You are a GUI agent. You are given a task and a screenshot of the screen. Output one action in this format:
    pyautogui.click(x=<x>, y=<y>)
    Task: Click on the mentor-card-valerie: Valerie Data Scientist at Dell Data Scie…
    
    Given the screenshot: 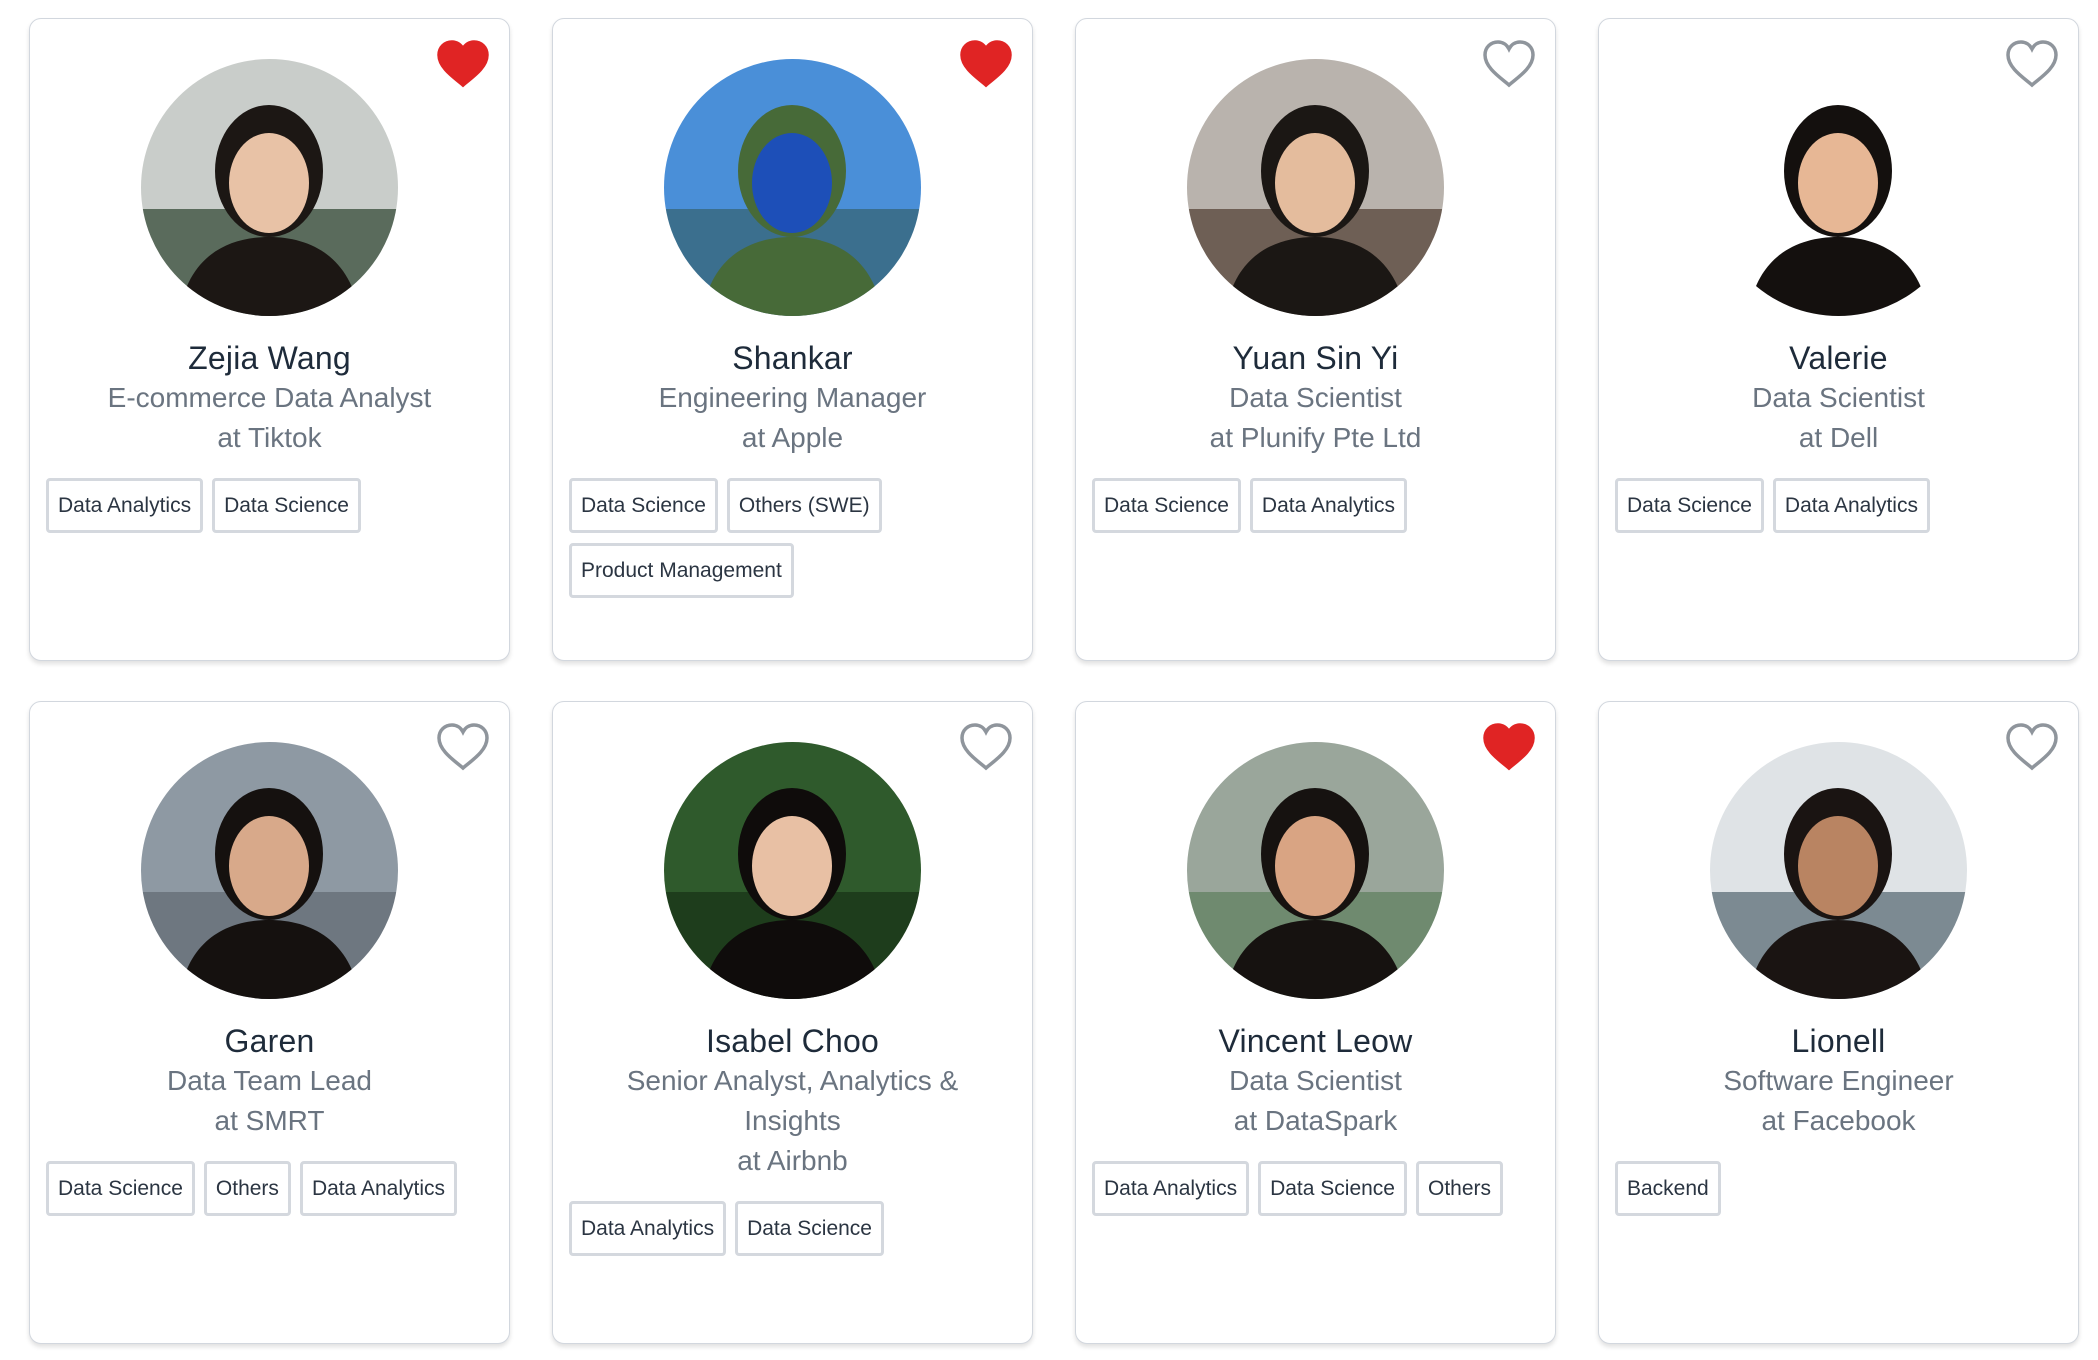 What is the action you would take?
    pyautogui.click(x=1838, y=339)
    